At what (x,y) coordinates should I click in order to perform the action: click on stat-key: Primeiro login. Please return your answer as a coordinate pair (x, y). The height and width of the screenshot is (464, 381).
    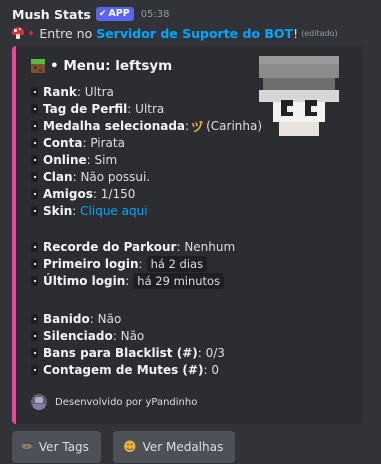
    Looking at the image, I should click on (91, 264).